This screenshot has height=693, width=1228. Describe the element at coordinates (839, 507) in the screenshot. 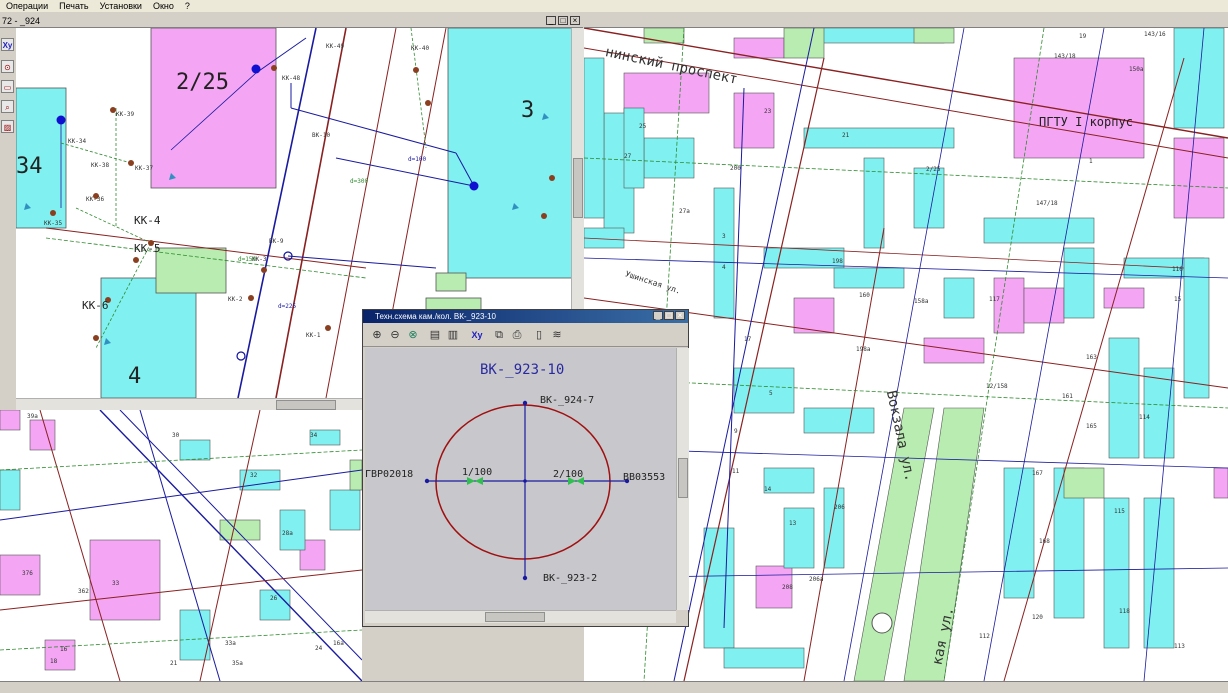

I see `building-label: 206` at that location.